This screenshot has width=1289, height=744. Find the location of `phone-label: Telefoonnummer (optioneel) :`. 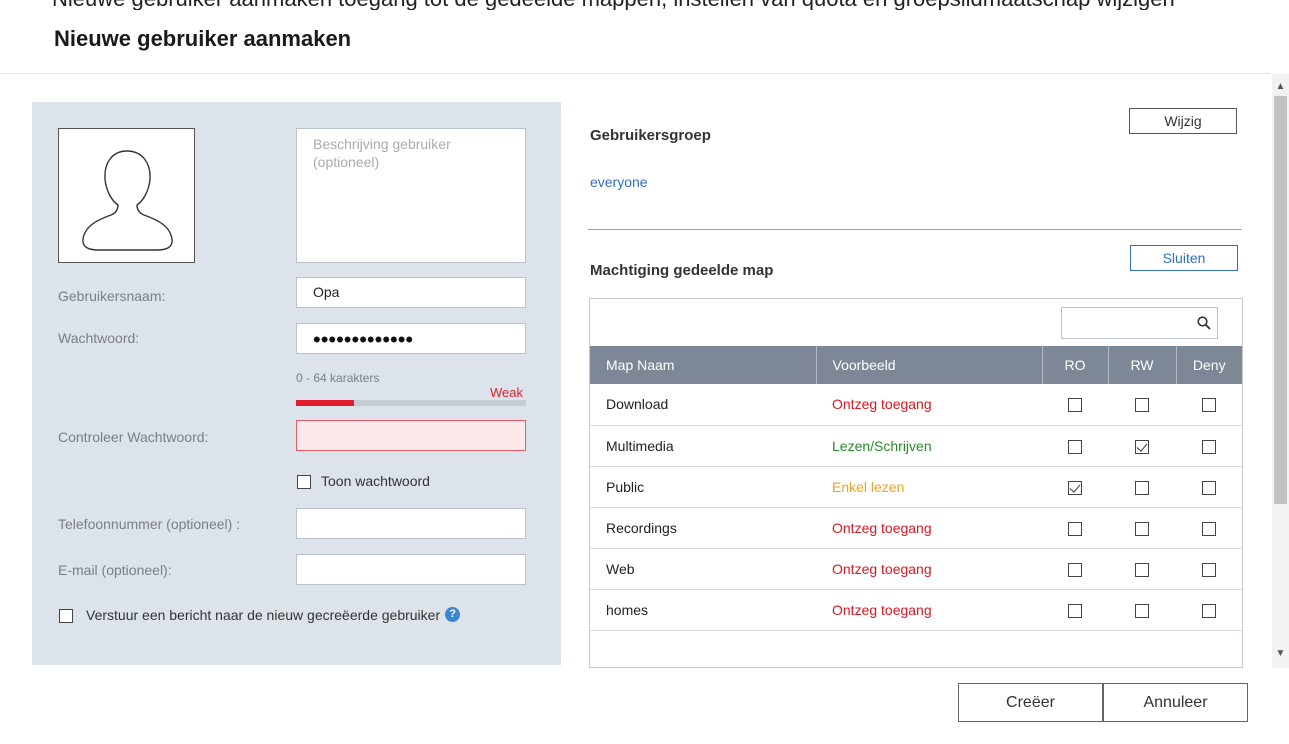

phone-label: Telefoonnummer (optioneel) : is located at coordinates (149, 524).